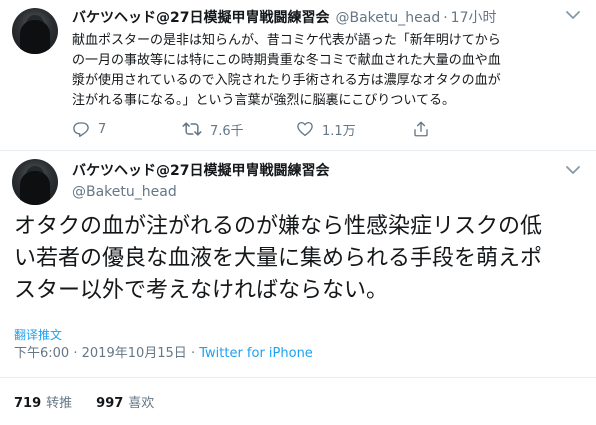 The height and width of the screenshot is (425, 596). What do you see at coordinates (339, 131) in the screenshot?
I see `like-count: 1.1万` at bounding box center [339, 131].